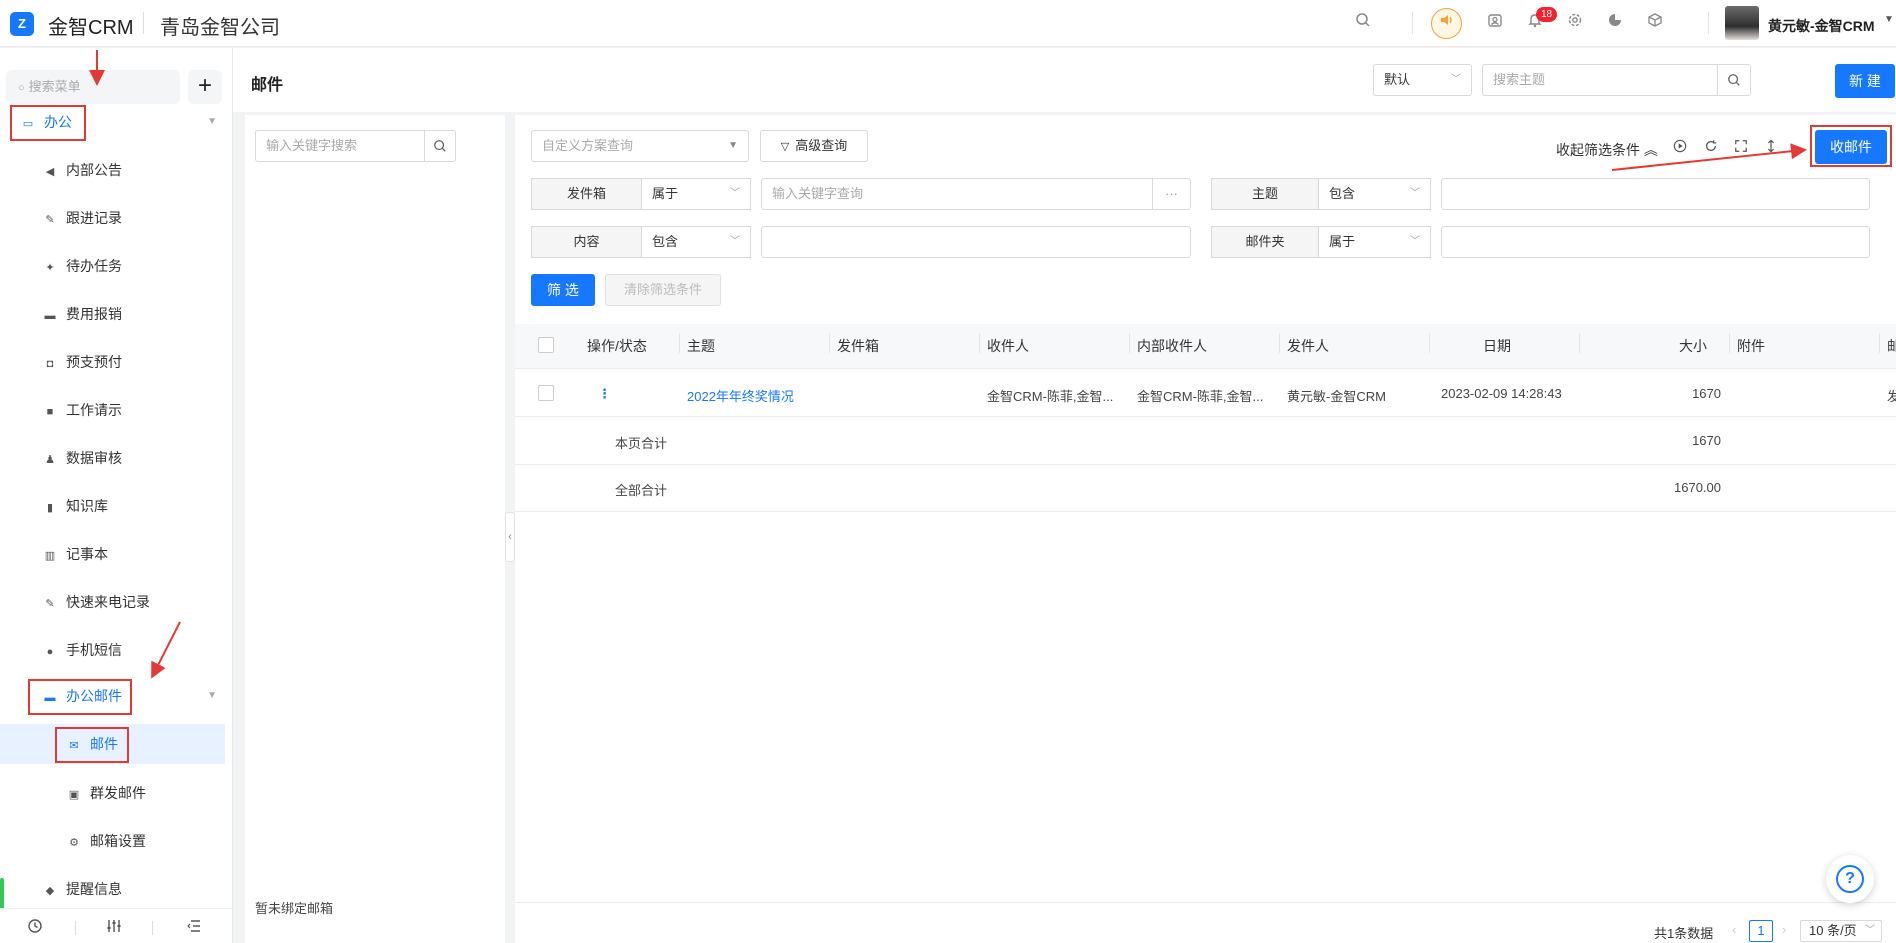 This screenshot has height=943, width=1896. I want to click on row-subject-link: 2022年年终奖情况, so click(757, 395).